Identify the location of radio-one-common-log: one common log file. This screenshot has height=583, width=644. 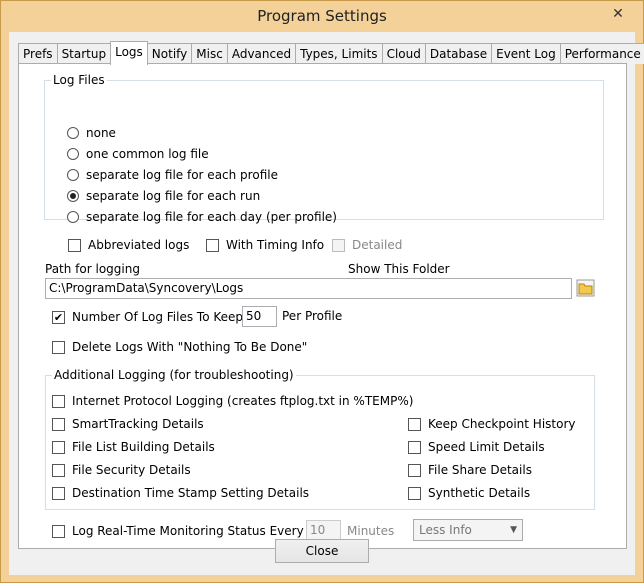
(138, 154).